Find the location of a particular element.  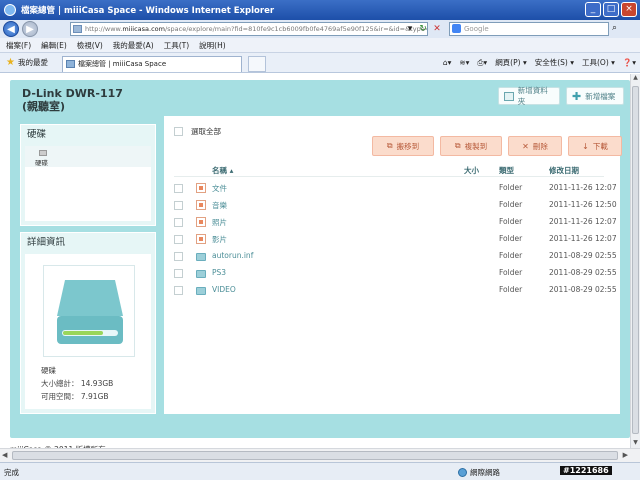

download-button: ↓ 下載 is located at coordinates (595, 146).